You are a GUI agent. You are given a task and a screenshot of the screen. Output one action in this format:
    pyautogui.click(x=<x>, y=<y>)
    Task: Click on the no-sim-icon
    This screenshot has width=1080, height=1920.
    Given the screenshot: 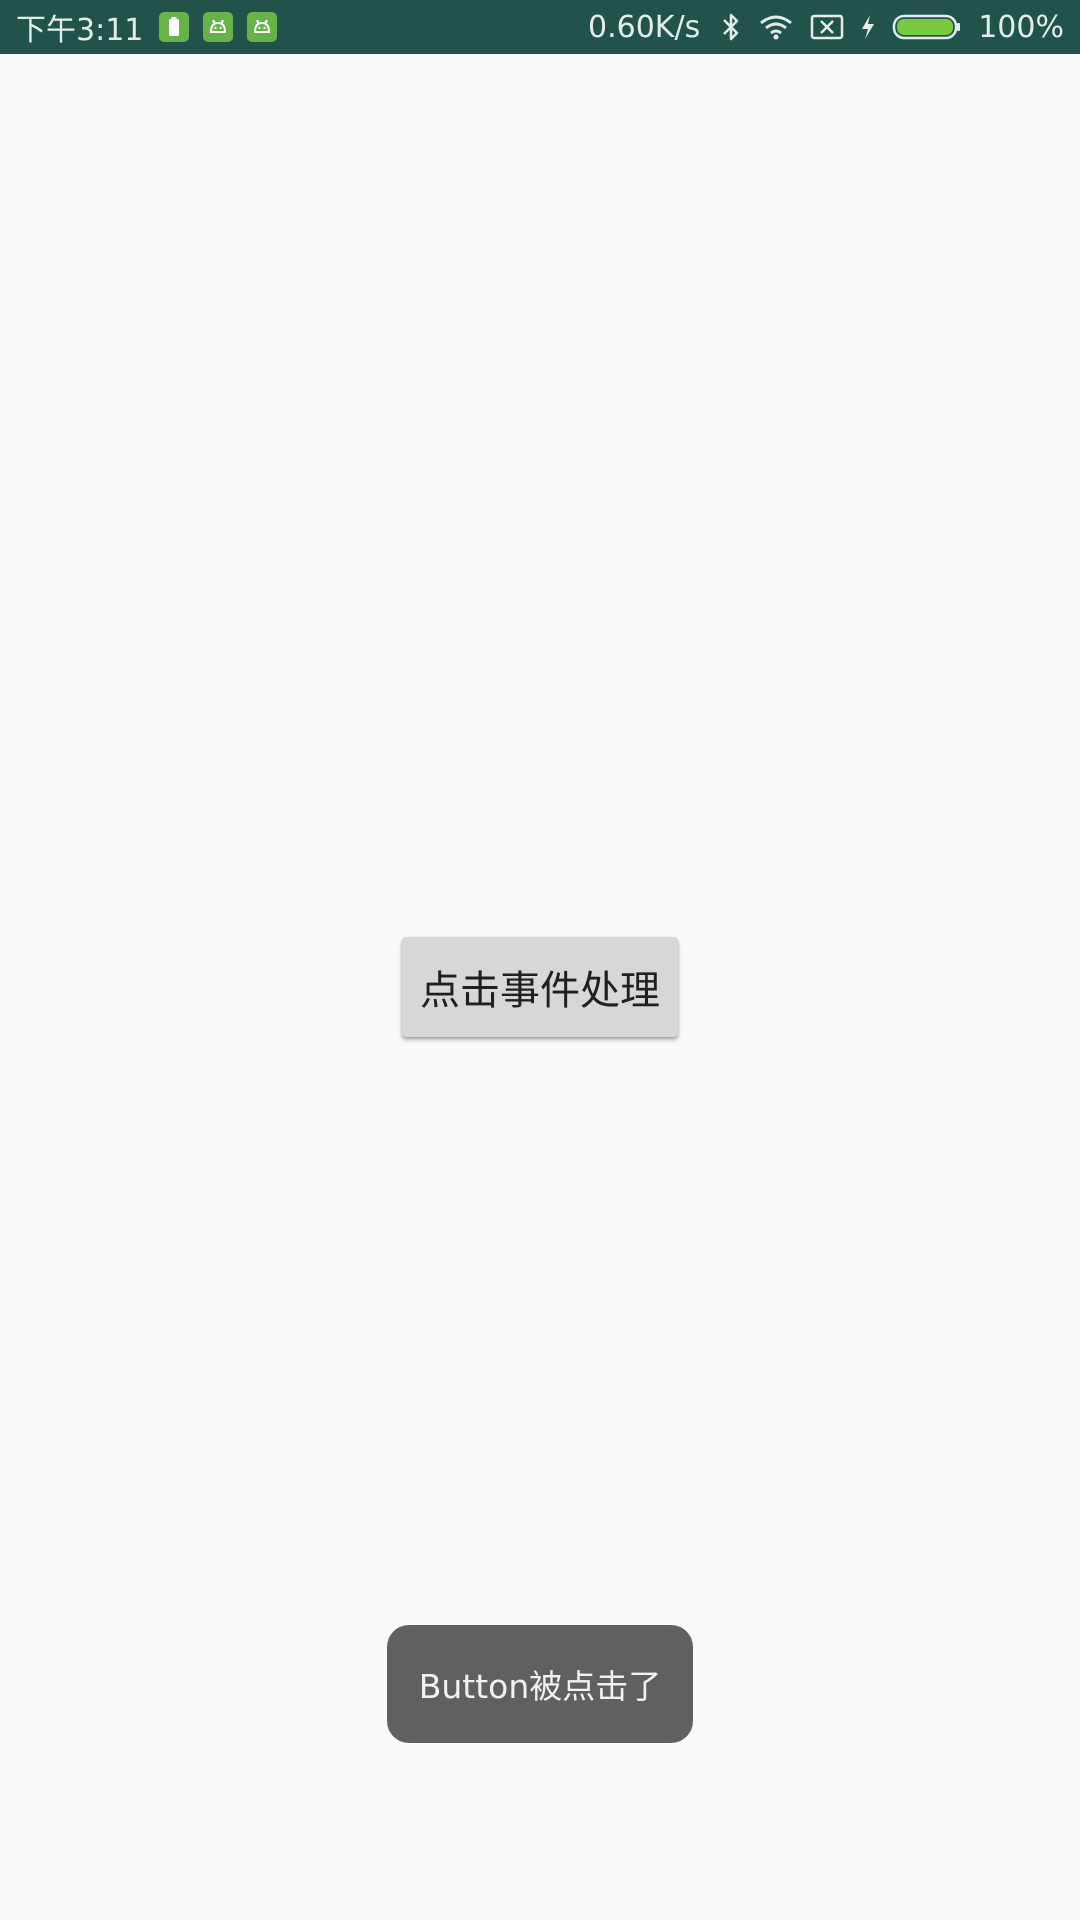 What is the action you would take?
    pyautogui.click(x=827, y=27)
    